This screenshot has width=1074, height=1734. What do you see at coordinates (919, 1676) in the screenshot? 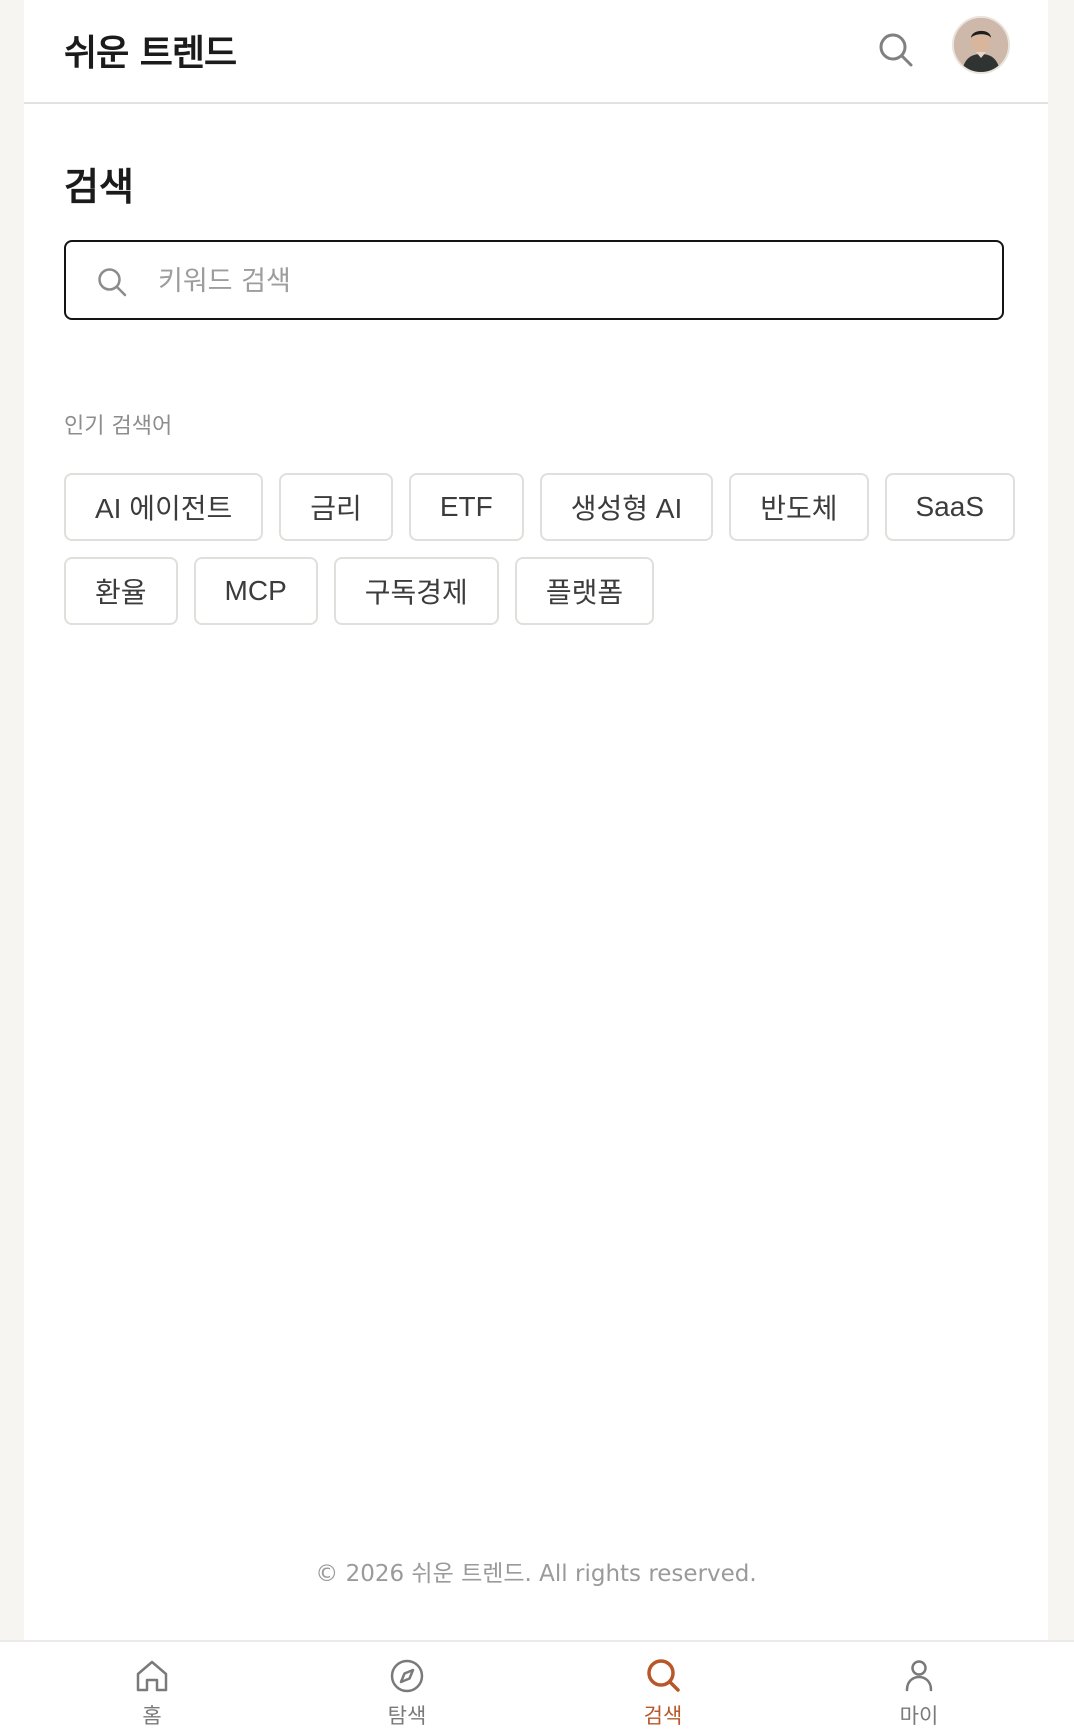
I see `user-icon` at bounding box center [919, 1676].